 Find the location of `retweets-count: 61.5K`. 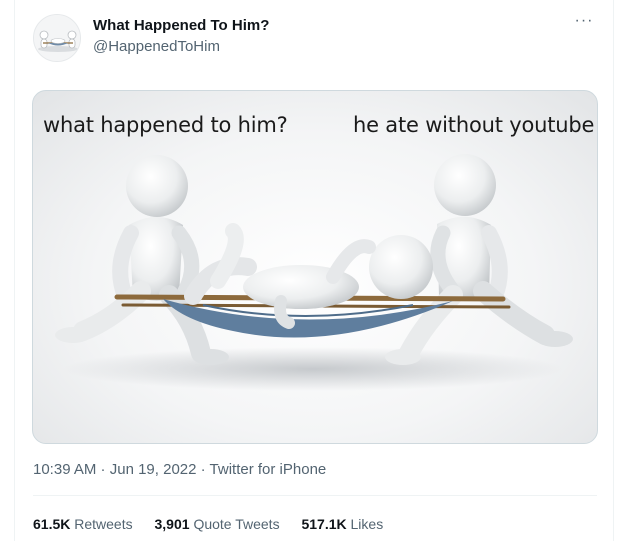

retweets-count: 61.5K is located at coordinates (52, 524).